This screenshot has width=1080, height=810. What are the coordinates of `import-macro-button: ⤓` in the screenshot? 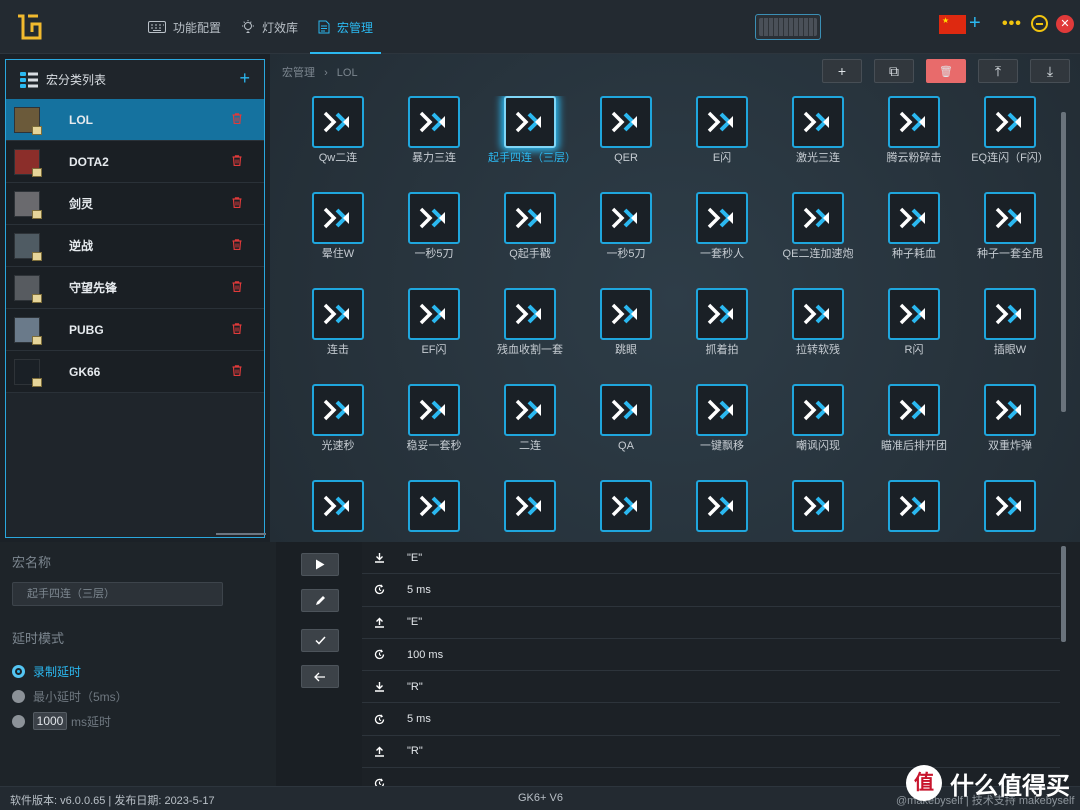 It's located at (1050, 71).